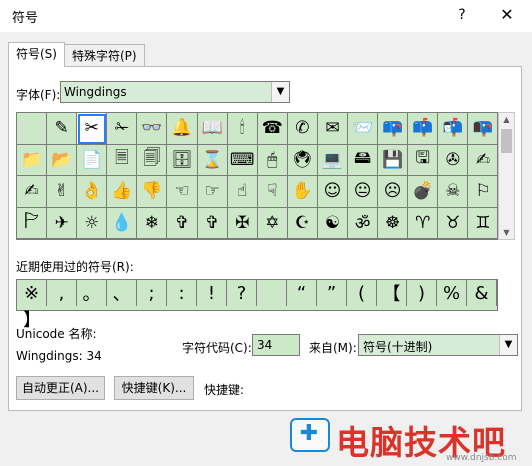  What do you see at coordinates (182, 293) in the screenshot?
I see `recent-symbol-cell: :` at bounding box center [182, 293].